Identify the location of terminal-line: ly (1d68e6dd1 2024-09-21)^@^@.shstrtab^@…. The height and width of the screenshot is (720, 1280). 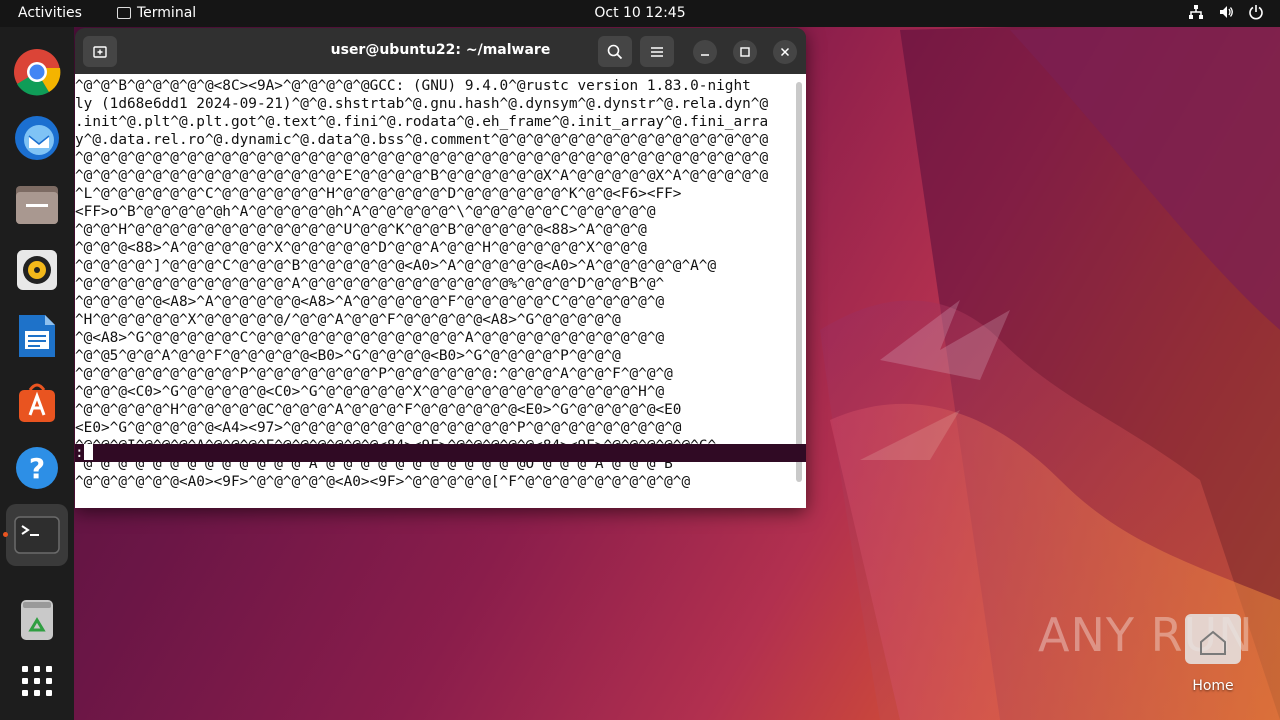
(422, 104).